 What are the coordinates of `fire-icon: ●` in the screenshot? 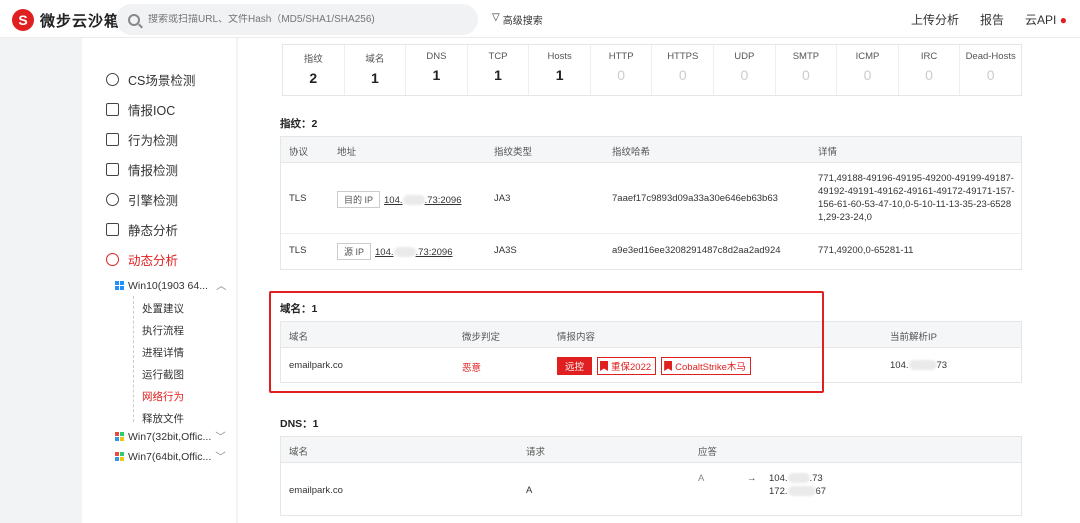 It's located at (1063, 20).